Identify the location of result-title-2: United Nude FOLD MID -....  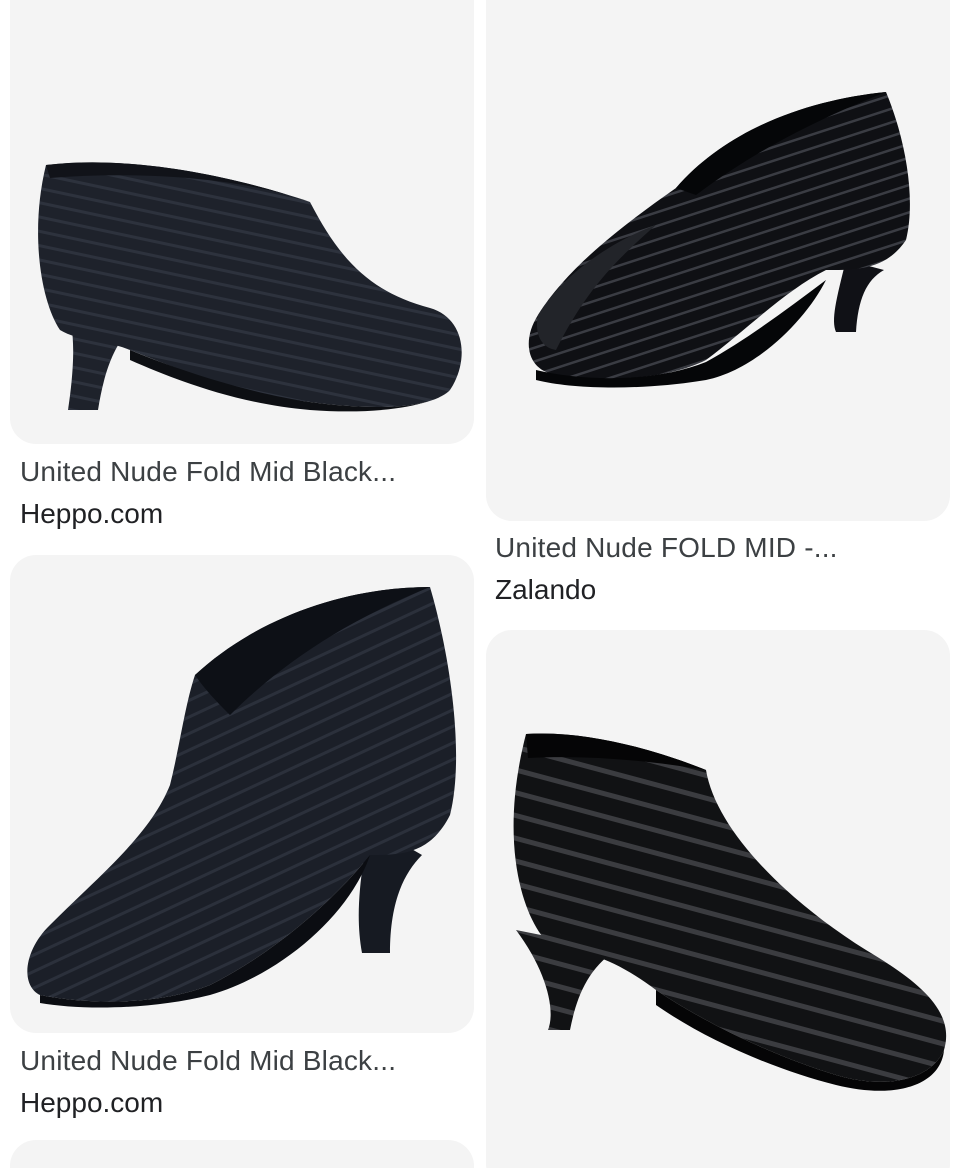
(720, 548).